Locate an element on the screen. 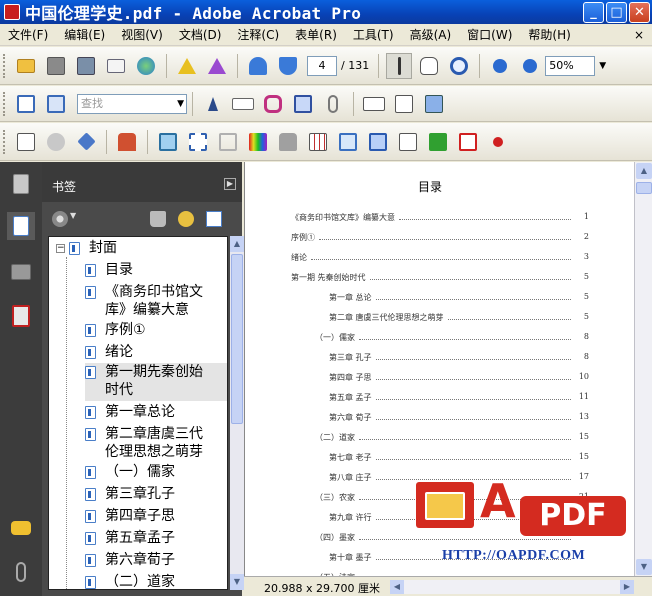 This screenshot has height=596, width=652. security-panel-button is located at coordinates (21, 316).